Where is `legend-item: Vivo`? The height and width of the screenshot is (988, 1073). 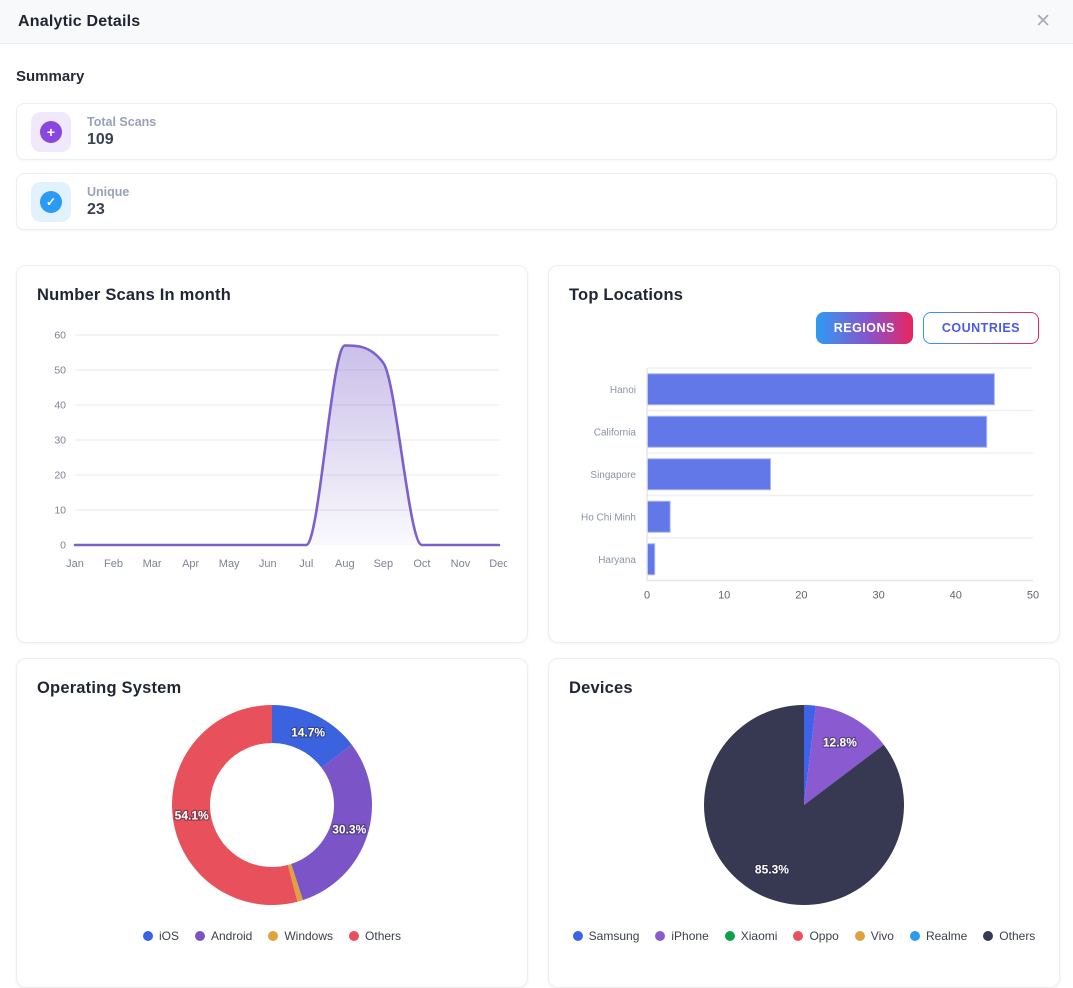 legend-item: Vivo is located at coordinates (874, 936).